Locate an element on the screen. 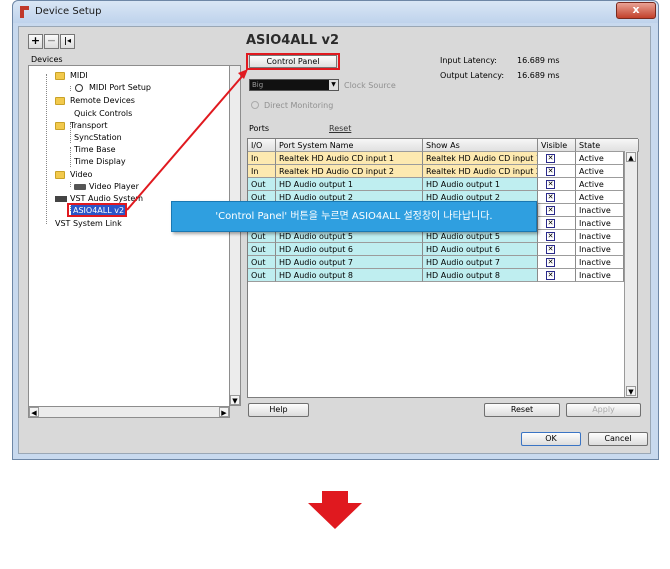 Image resolution: width=670 pixels, height=569 pixels. annotation-arrow is located at coordinates (187, 140).